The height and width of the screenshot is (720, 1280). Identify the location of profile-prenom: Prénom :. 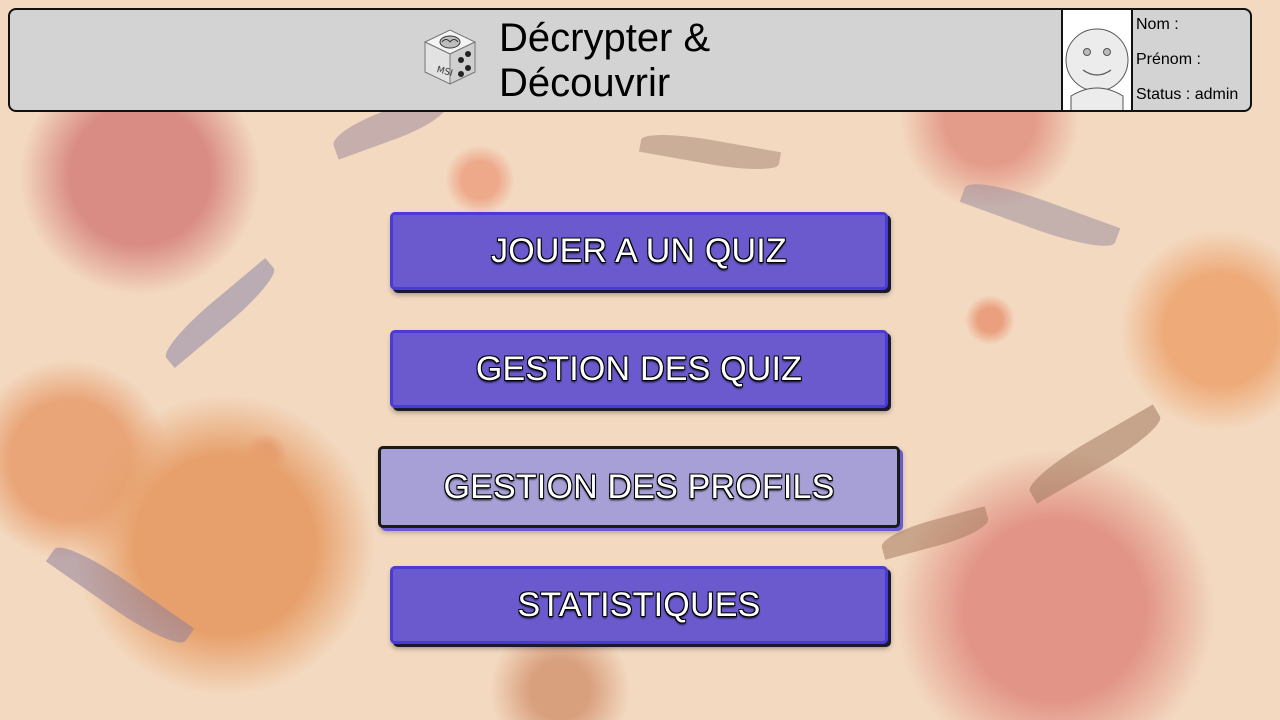
(1168, 59).